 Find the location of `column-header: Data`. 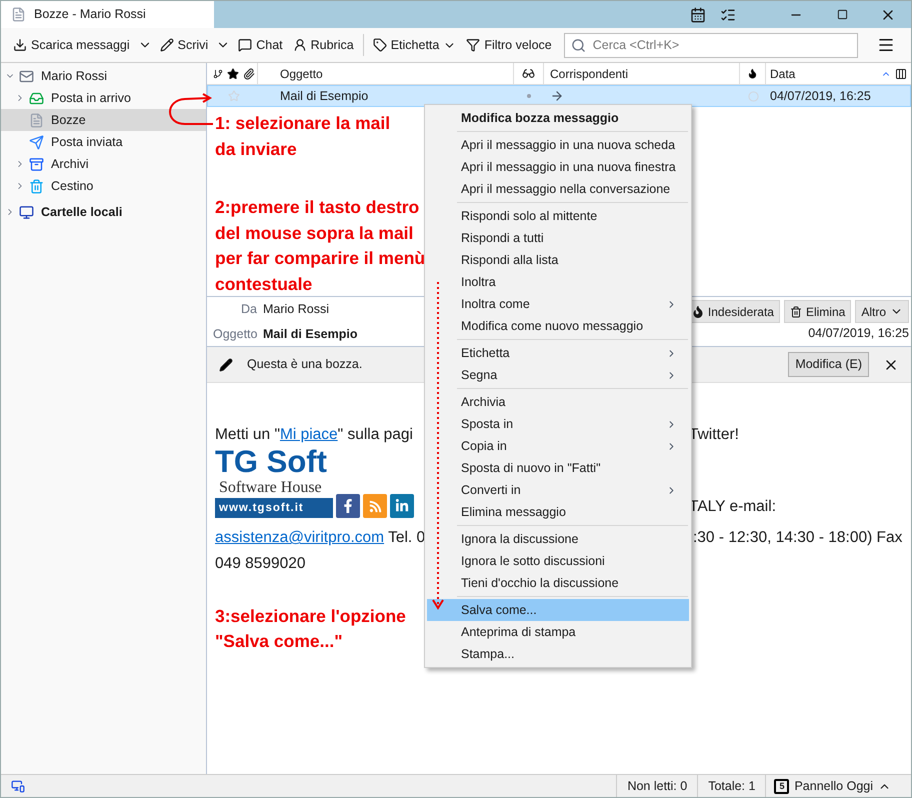

column-header: Data is located at coordinates (783, 73).